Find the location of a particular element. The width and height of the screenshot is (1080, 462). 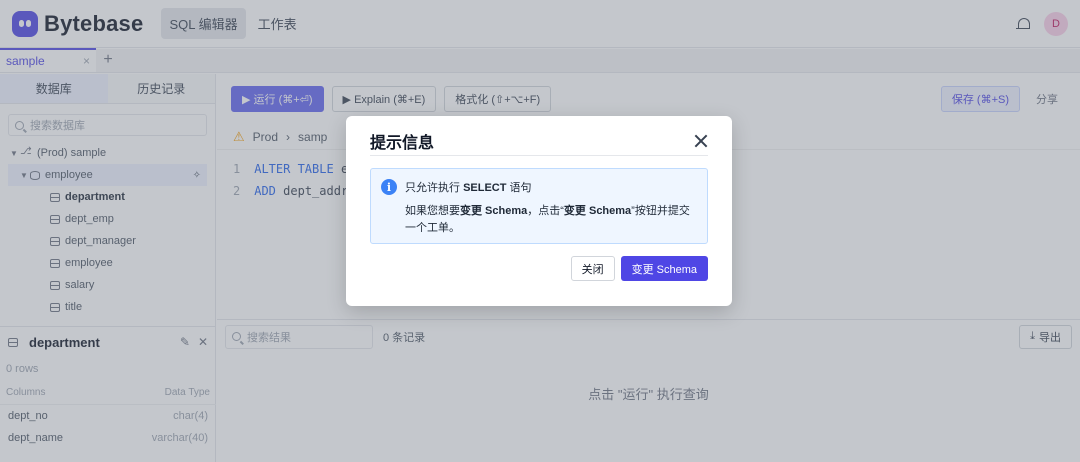

info-text-pre: 只允许执行 is located at coordinates (434, 188).